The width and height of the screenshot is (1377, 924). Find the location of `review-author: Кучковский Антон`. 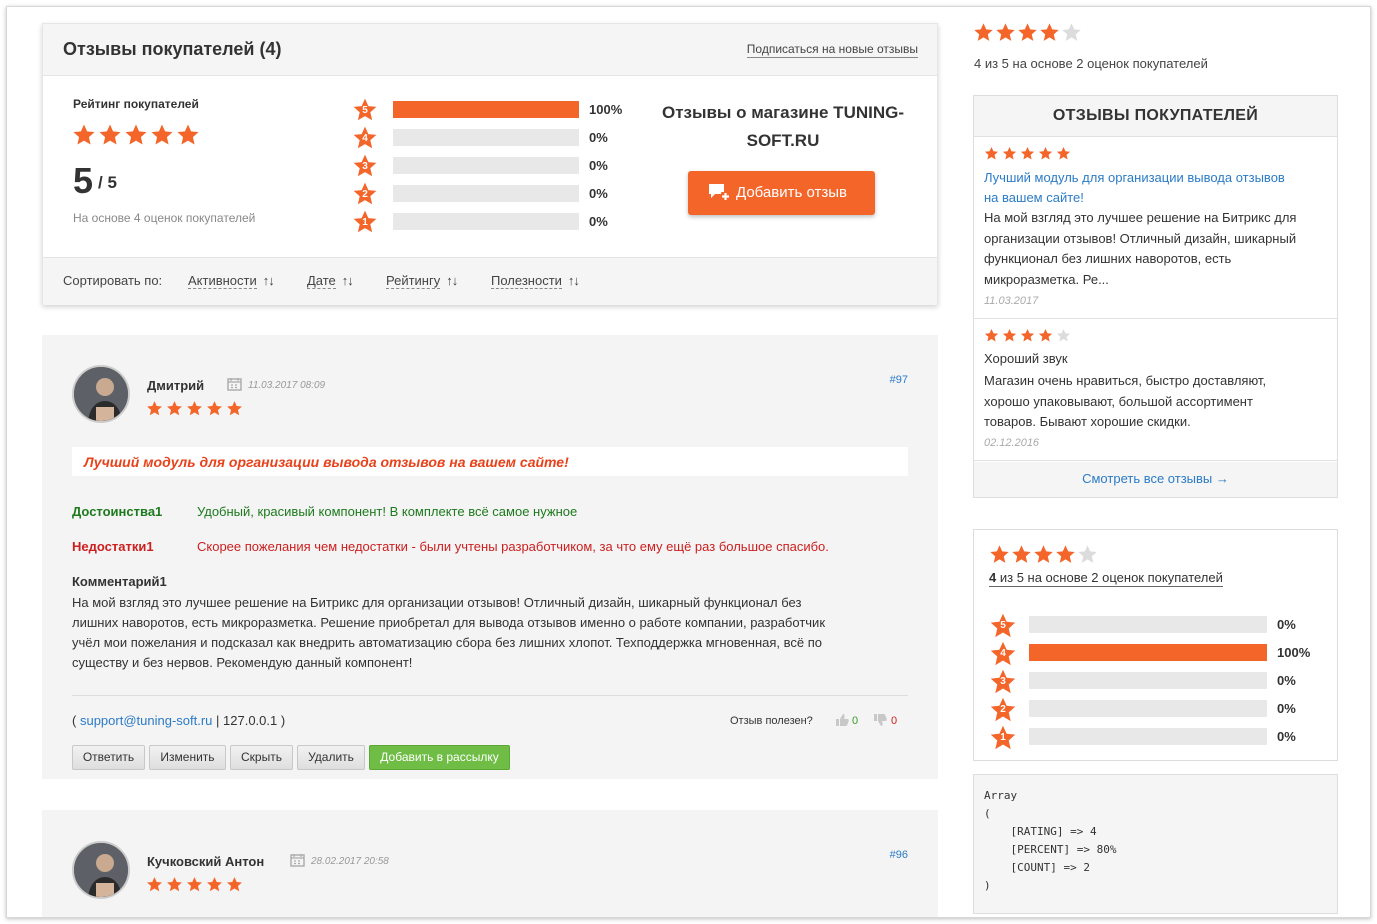

review-author: Кучковский Антон is located at coordinates (206, 861).